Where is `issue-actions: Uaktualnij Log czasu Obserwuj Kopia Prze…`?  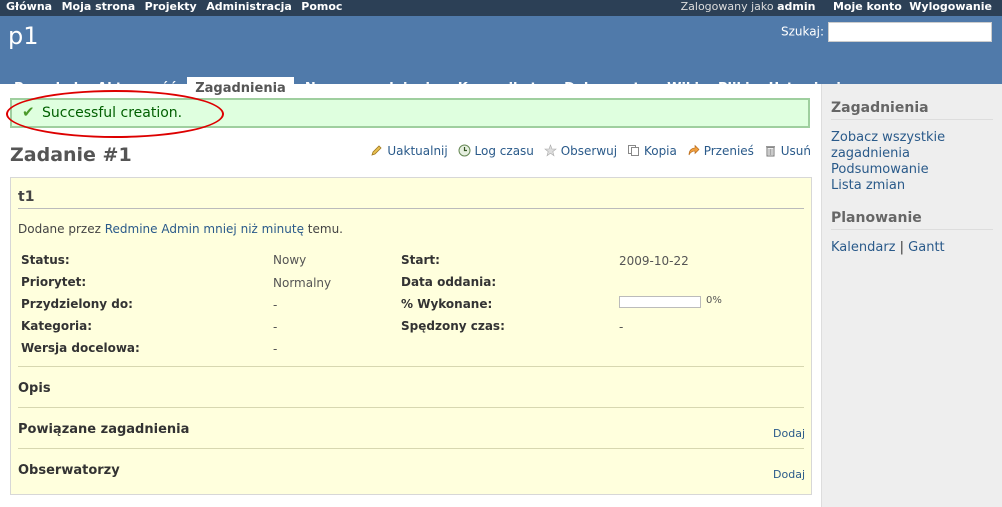 issue-actions: Uaktualnij Log czasu Obserwuj Kopia Prze… is located at coordinates (587, 151).